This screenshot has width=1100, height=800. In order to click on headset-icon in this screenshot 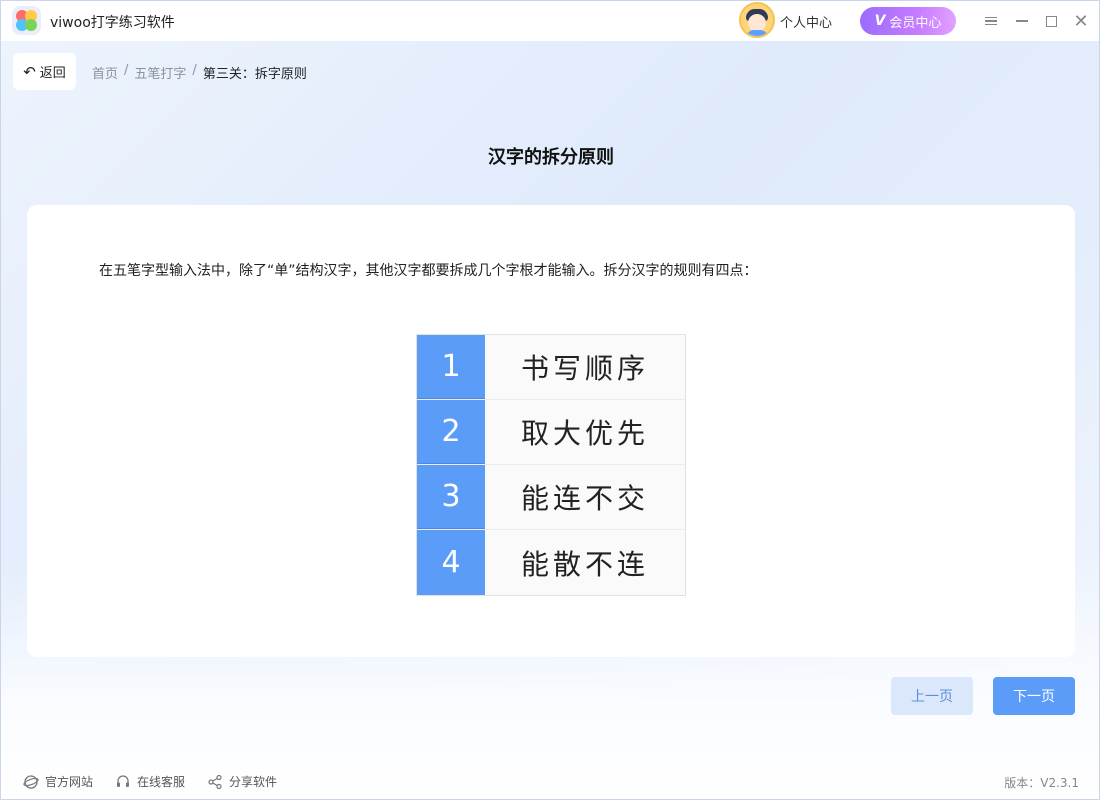, I will do `click(123, 782)`.